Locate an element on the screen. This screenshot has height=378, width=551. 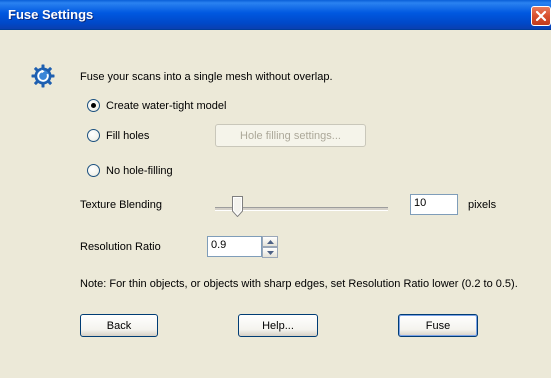
window-title: Fuse Settings is located at coordinates (51, 14).